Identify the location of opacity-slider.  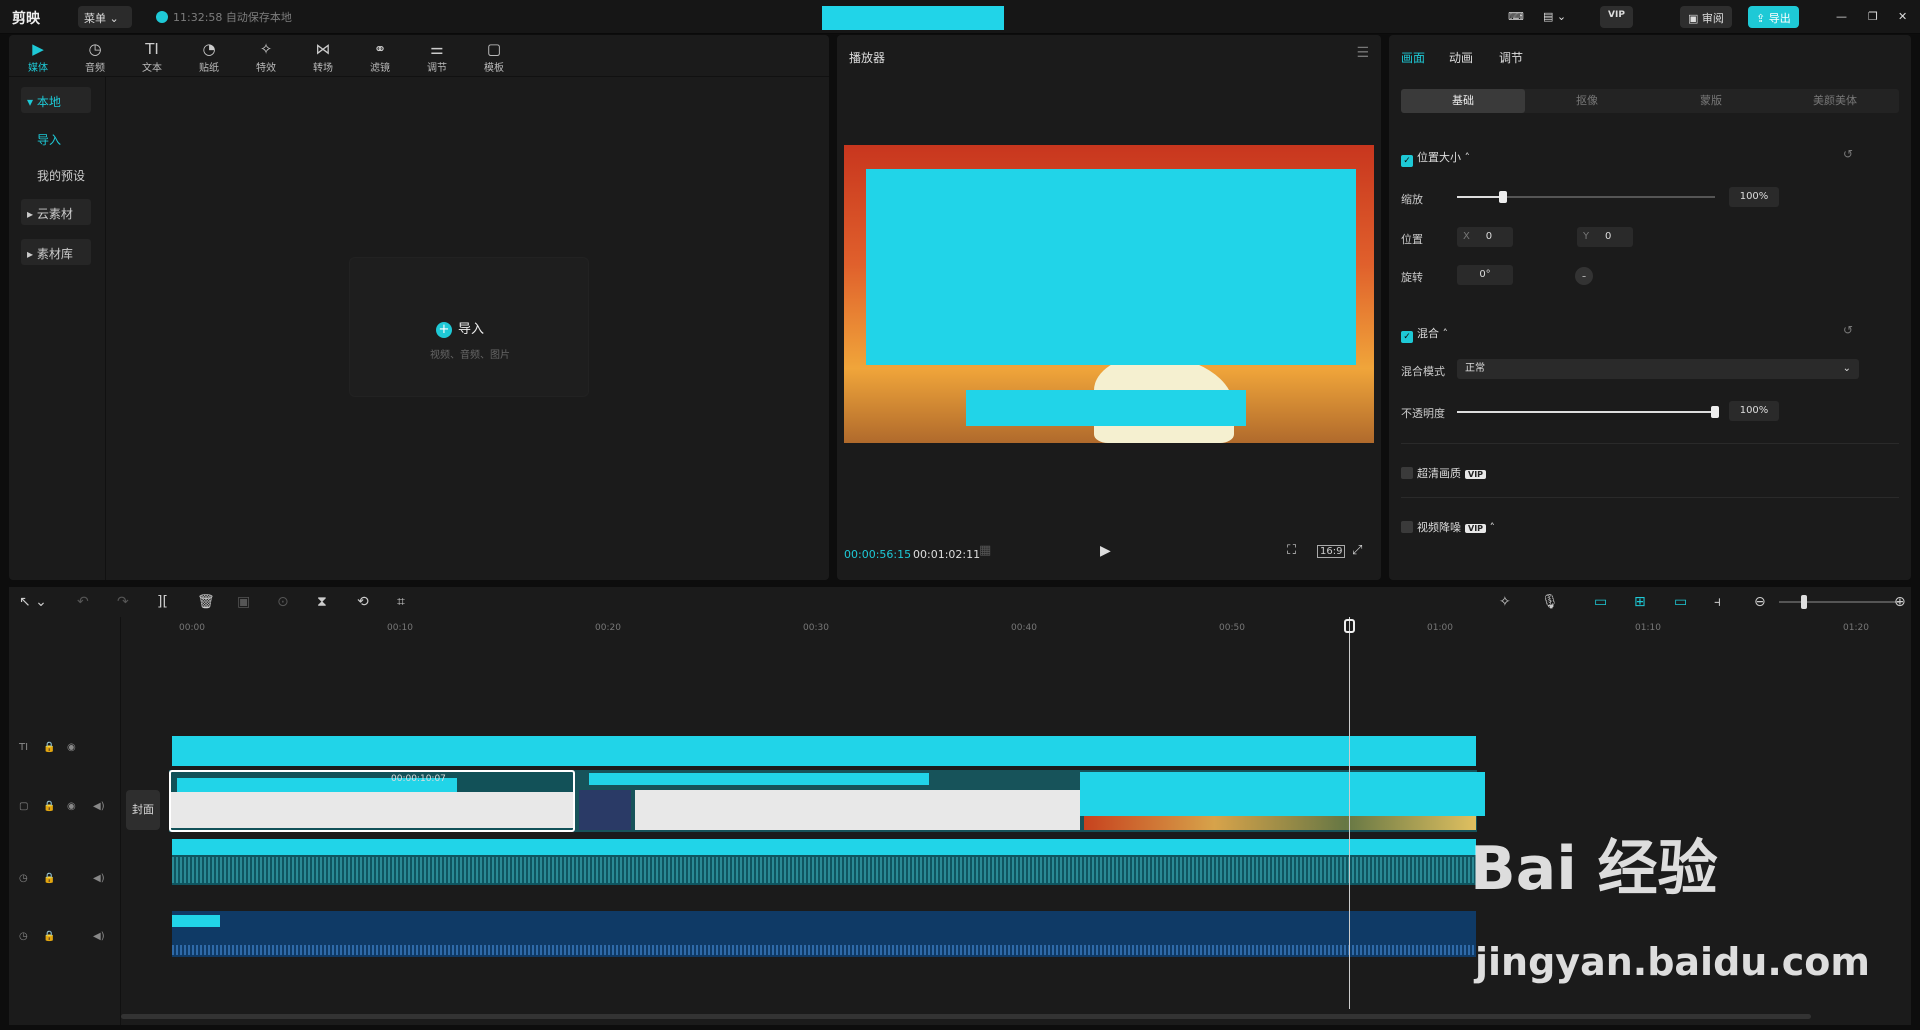
(1588, 412).